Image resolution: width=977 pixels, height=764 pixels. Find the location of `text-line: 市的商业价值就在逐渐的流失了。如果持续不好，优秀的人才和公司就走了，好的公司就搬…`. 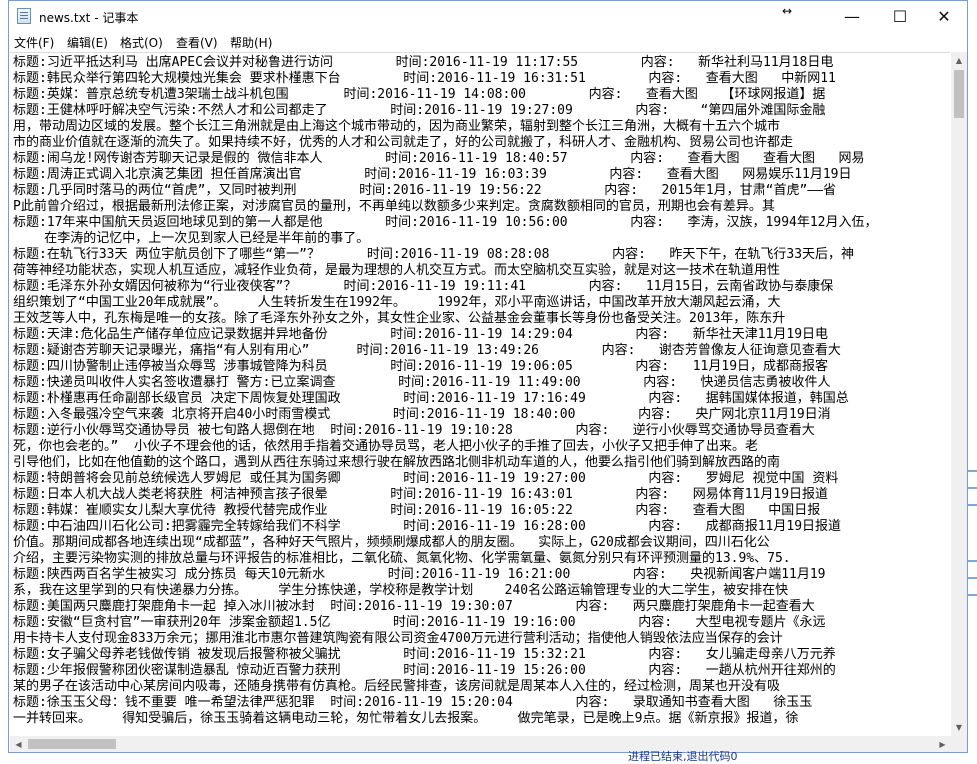

text-line: 市的商业价值就在逐渐的流失了。如果持续不好，优秀的人才和公司就走了，好的公司就搬… is located at coordinates (403, 142).